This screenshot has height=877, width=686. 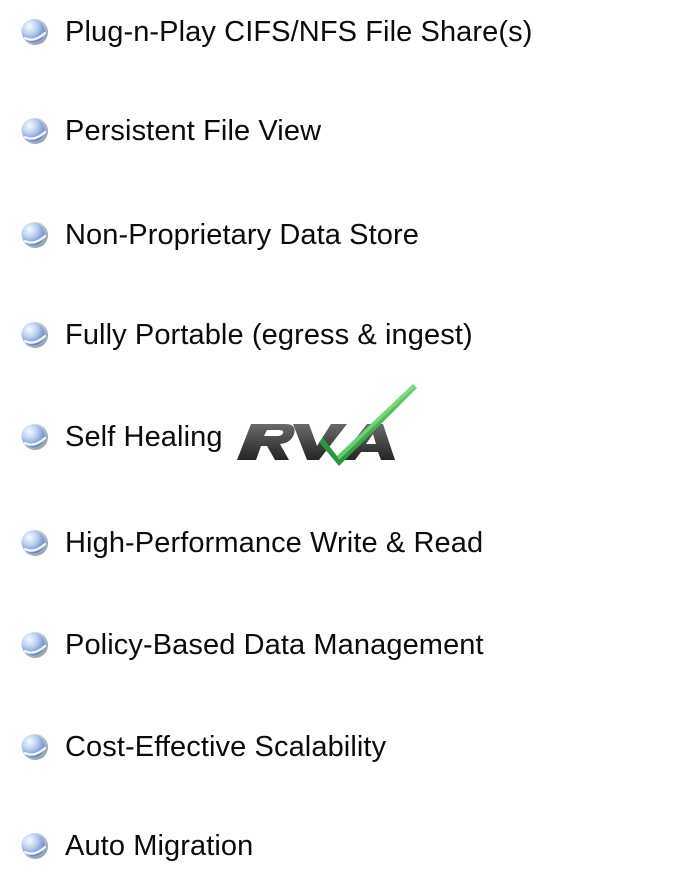 I want to click on feature-item: Fully Portable (egress & ingest), so click(x=245, y=335).